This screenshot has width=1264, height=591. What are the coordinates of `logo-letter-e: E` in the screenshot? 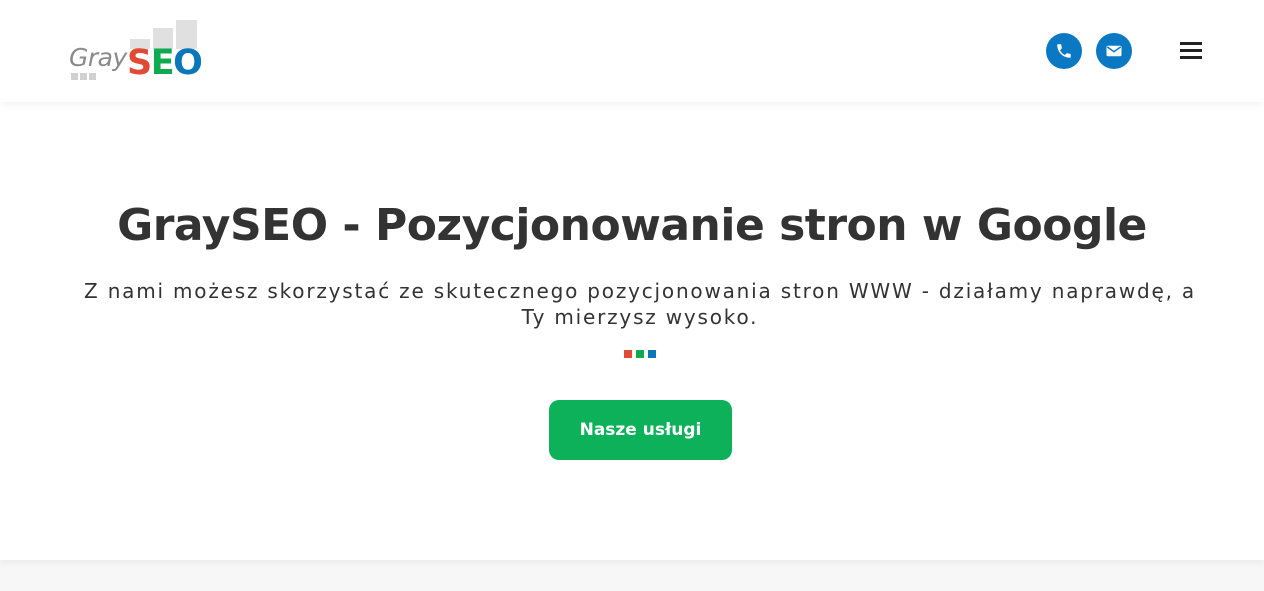 It's located at (162, 63).